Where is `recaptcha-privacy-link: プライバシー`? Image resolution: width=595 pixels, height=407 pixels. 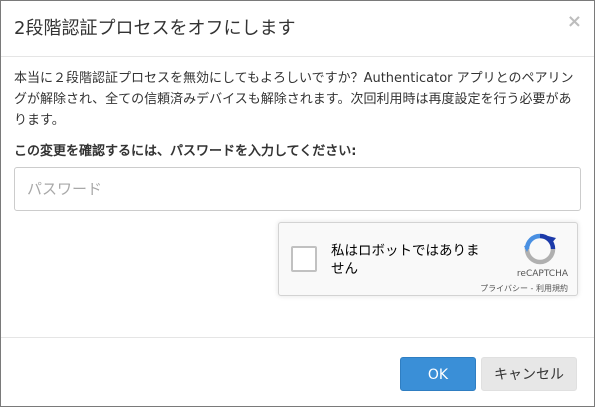
recaptcha-privacy-link: プライバシー is located at coordinates (504, 288).